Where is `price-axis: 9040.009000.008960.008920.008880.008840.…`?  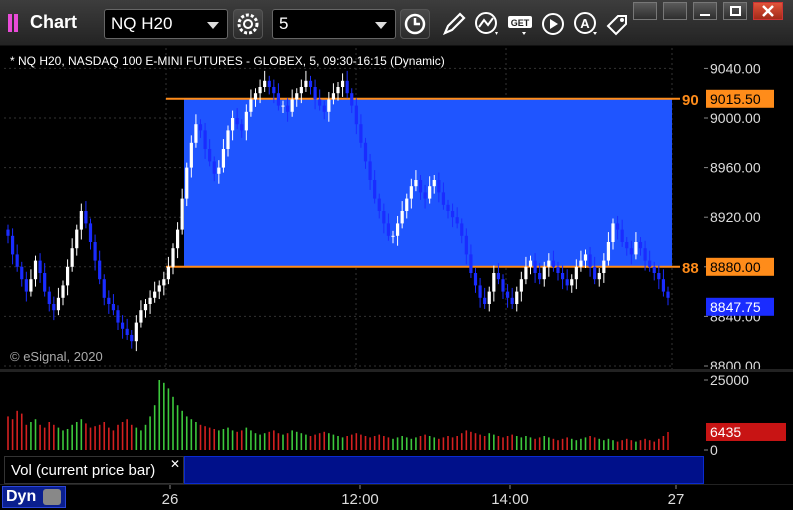
price-axis: 9040.009000.008960.008920.008880.008840.… is located at coordinates (748, 211).